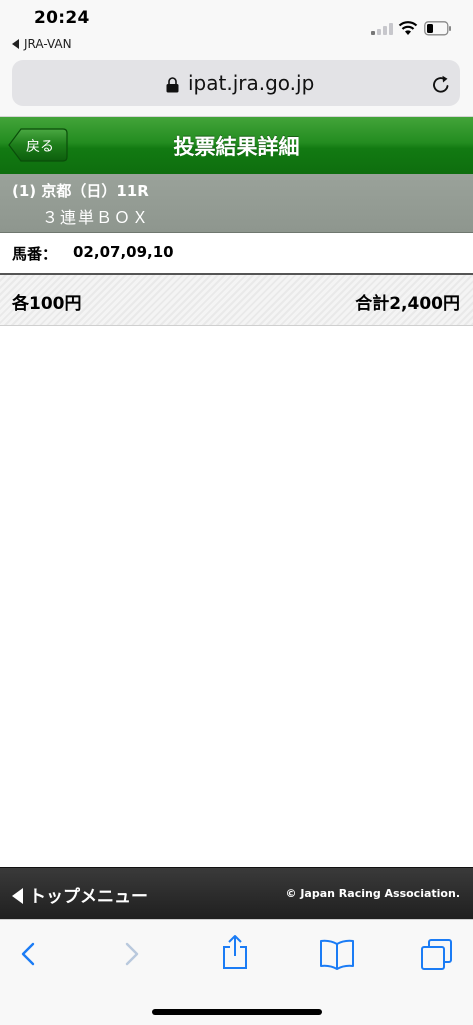 This screenshot has height=1025, width=473. I want to click on copyright-text: © Japan Racing Association., so click(373, 893).